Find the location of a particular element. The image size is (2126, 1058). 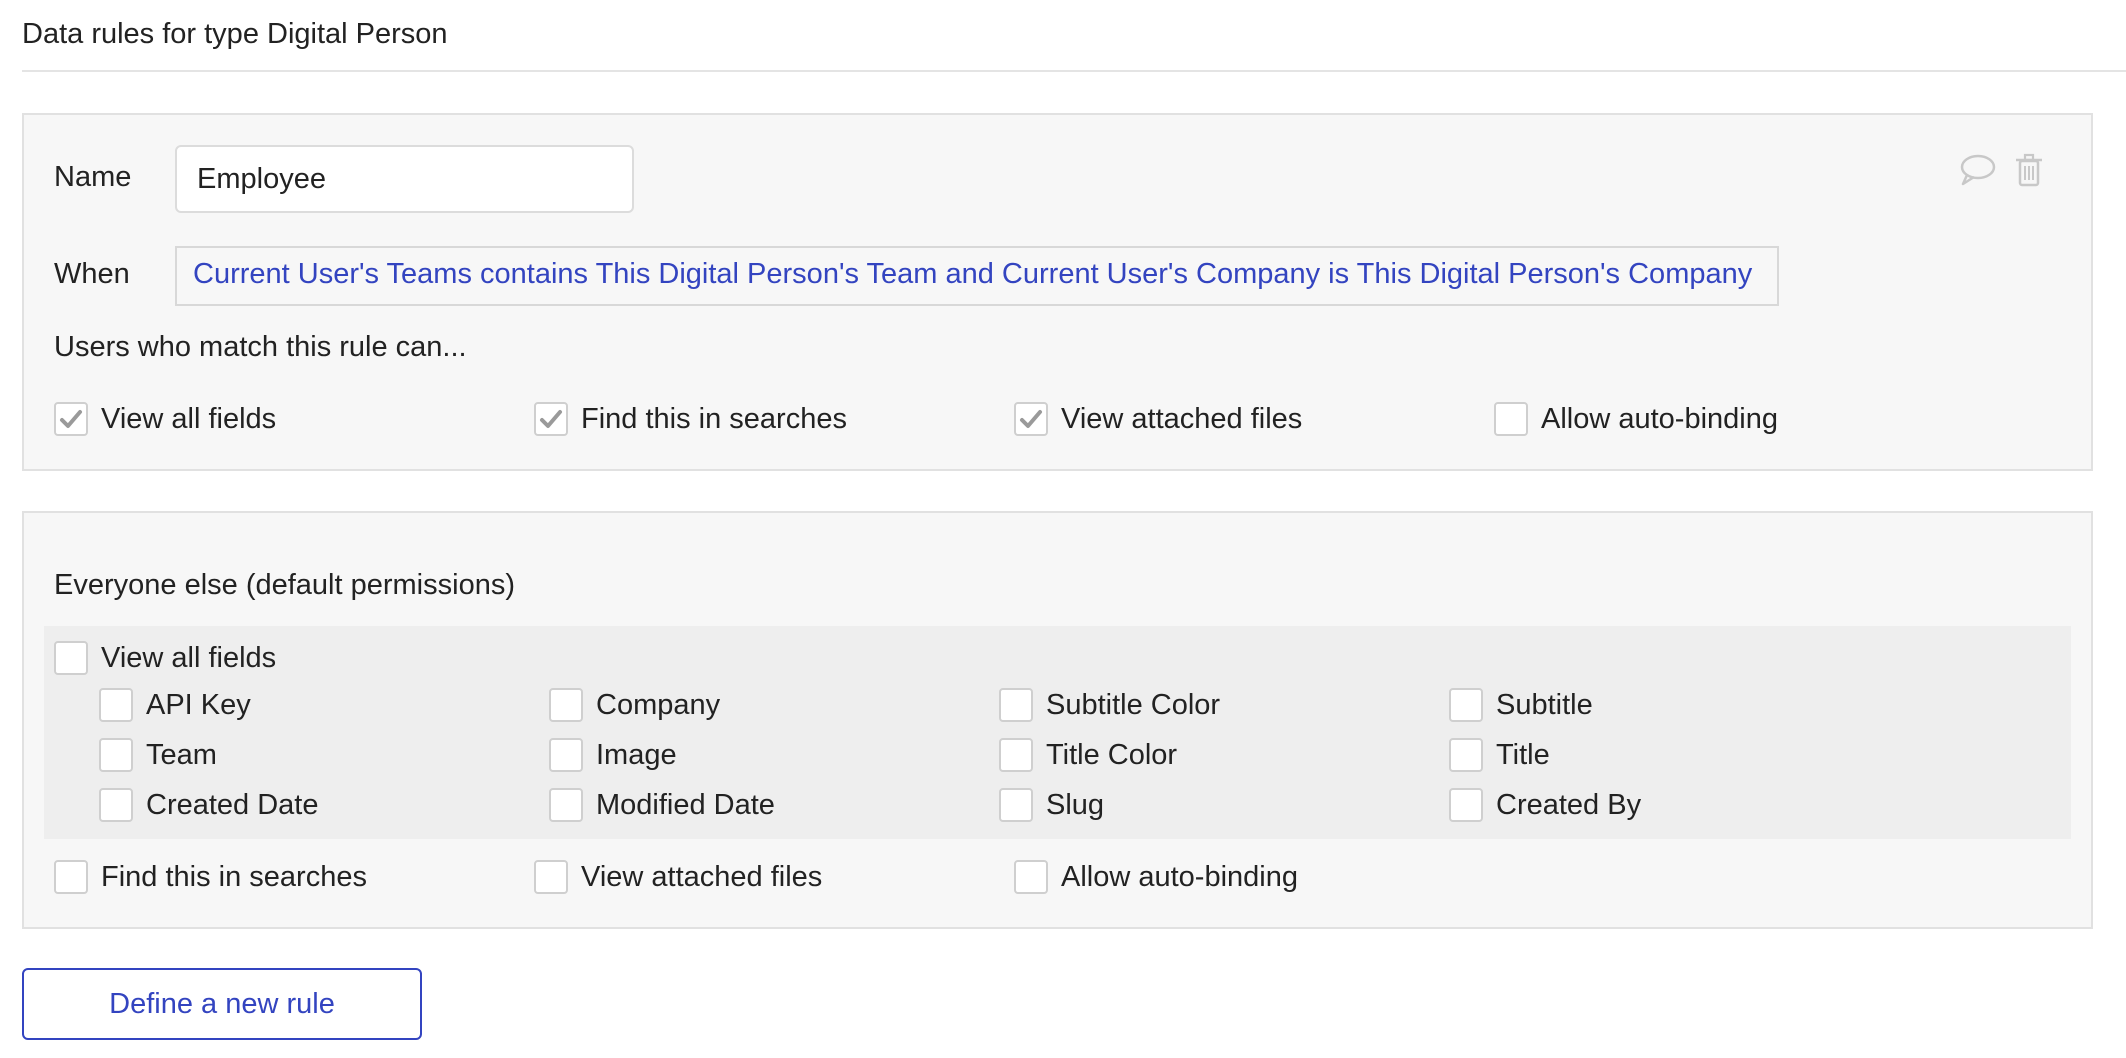

rule-find-this-in-searches-checkbox is located at coordinates (551, 419).